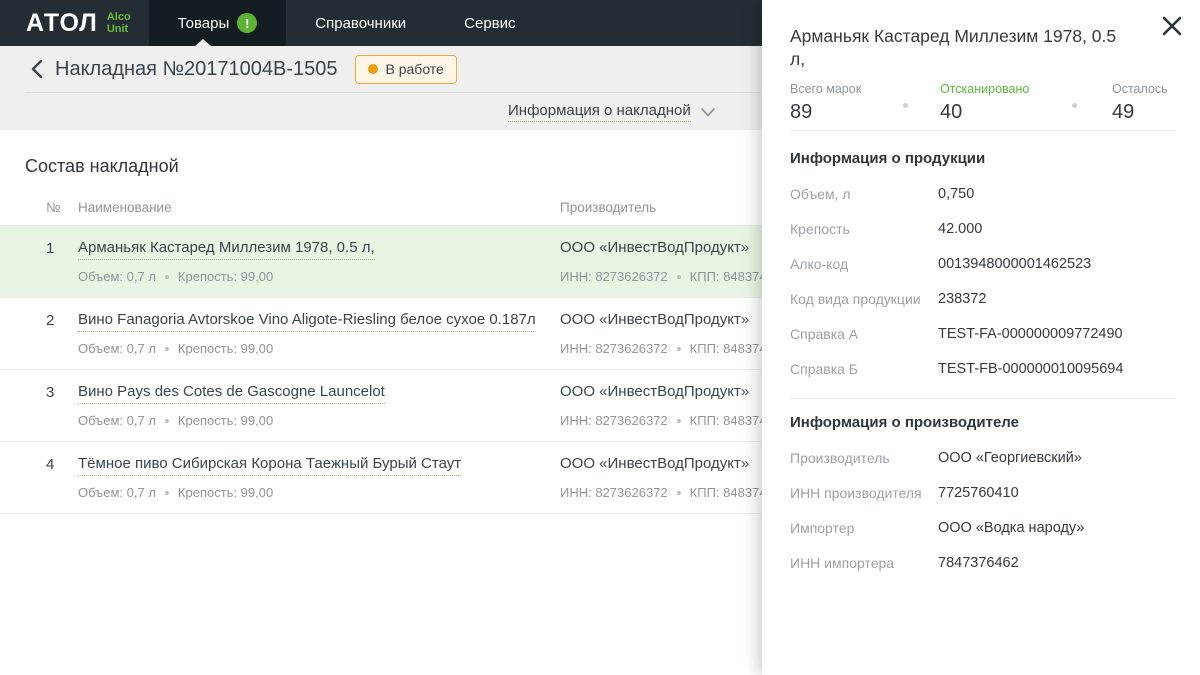 Image resolution: width=1200 pixels, height=675 pixels. Describe the element at coordinates (203, 23) in the screenshot. I see `nav-item-label: Товары` at that location.